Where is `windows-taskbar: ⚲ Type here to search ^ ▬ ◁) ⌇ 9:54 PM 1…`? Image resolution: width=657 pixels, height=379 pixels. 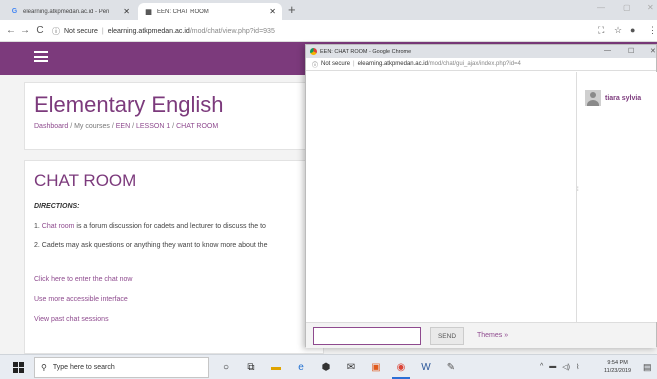 windows-taskbar: ⚲ Type here to search ^ ▬ ◁) ⌇ 9:54 PM 1… is located at coordinates (328, 366).